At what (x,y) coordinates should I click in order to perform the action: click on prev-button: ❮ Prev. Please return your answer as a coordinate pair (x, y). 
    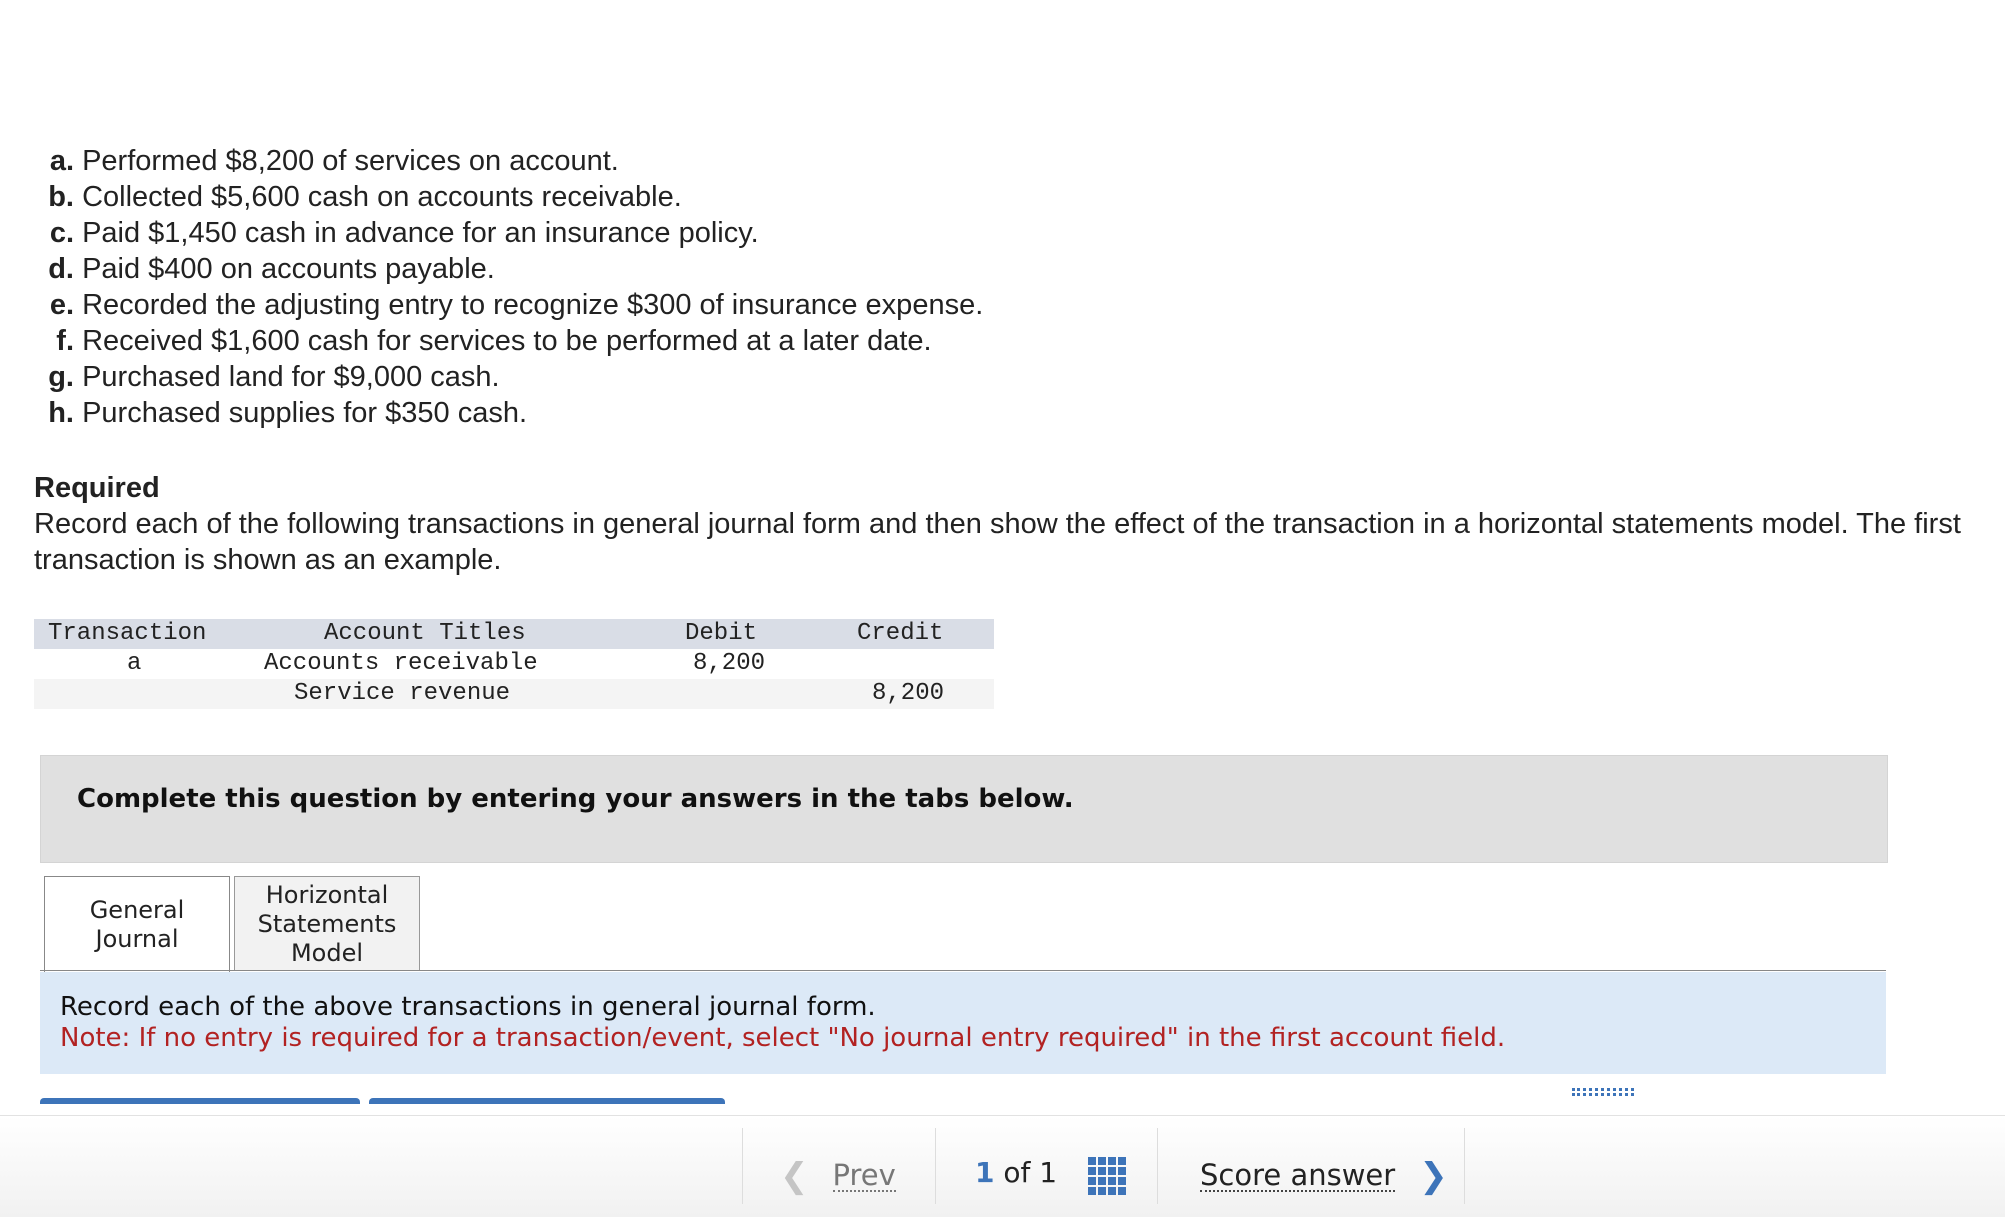
    Looking at the image, I should click on (838, 1176).